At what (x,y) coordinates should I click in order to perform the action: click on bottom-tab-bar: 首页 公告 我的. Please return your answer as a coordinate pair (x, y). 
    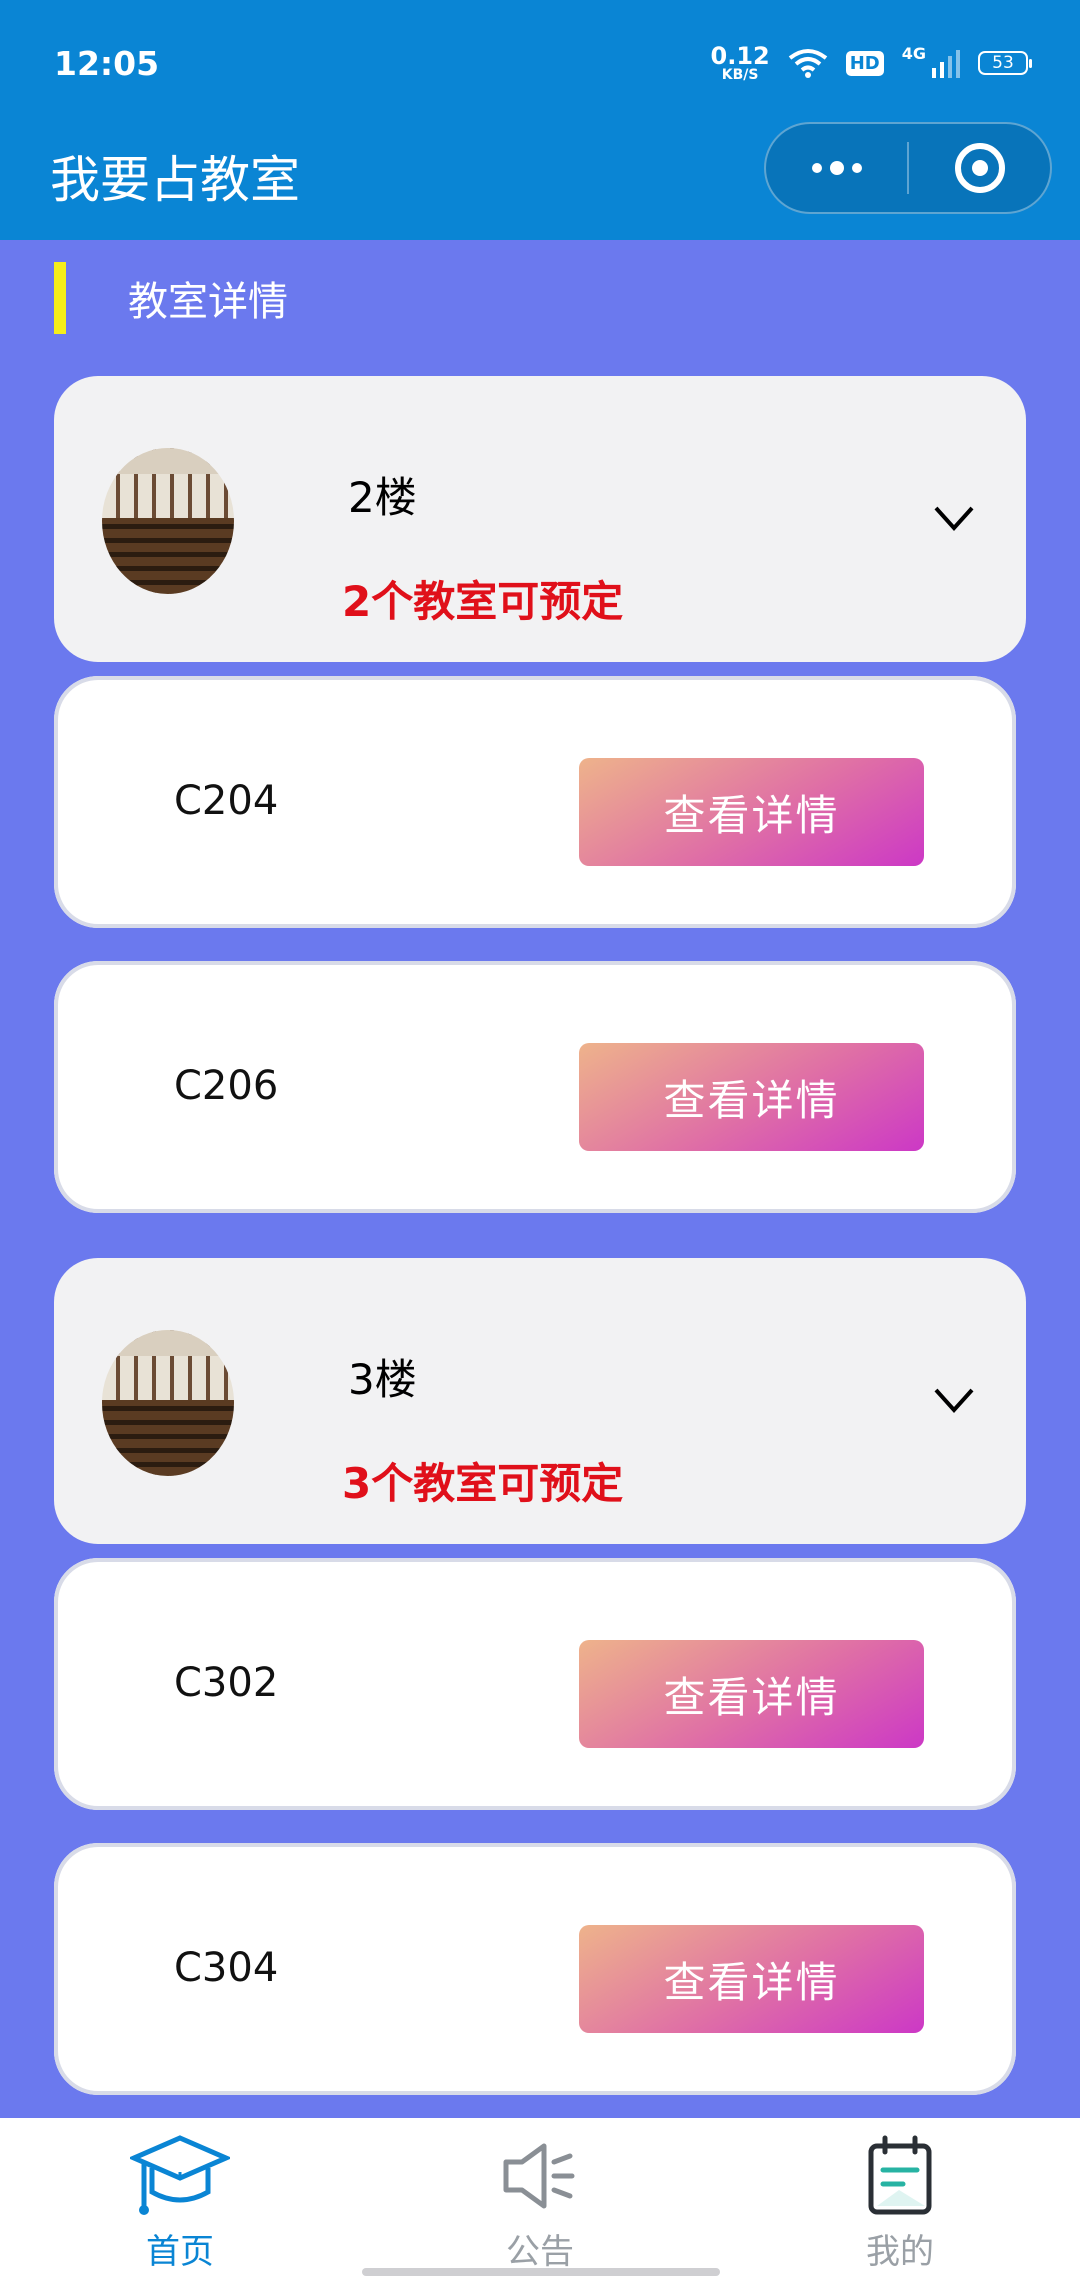
    Looking at the image, I should click on (540, 2199).